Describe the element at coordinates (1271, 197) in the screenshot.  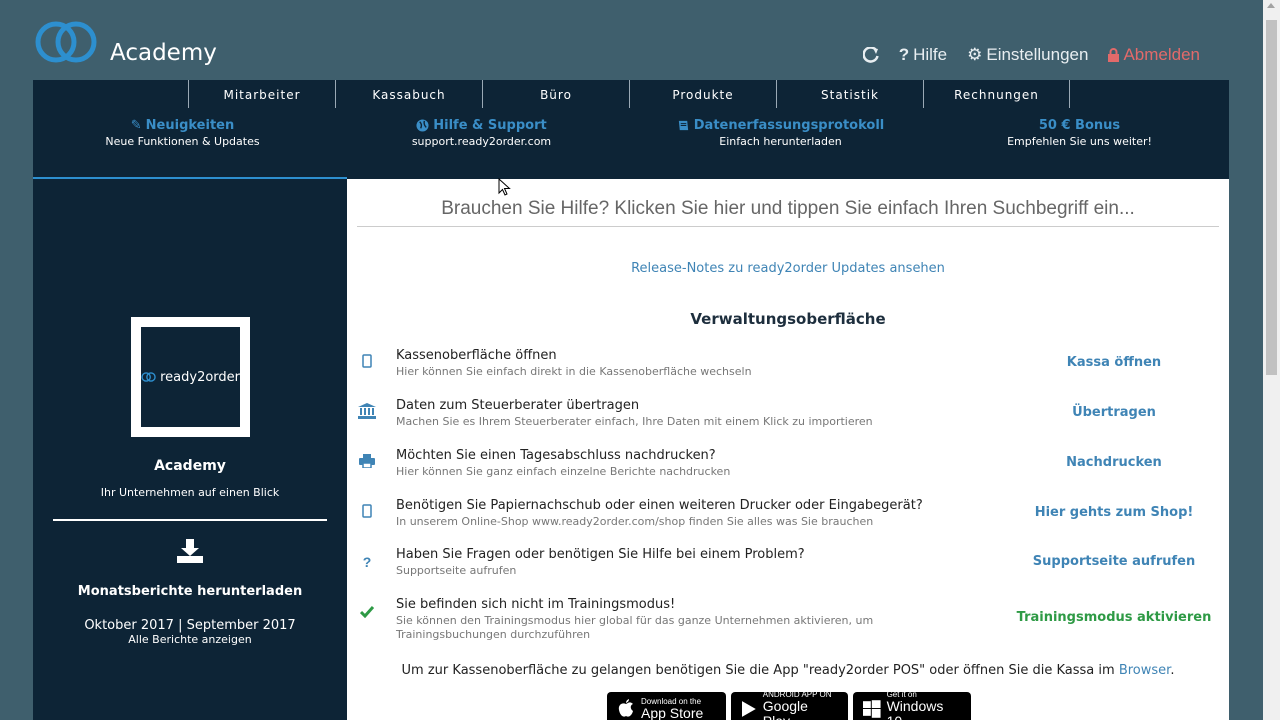
I see `scrollbar-thumb` at that location.